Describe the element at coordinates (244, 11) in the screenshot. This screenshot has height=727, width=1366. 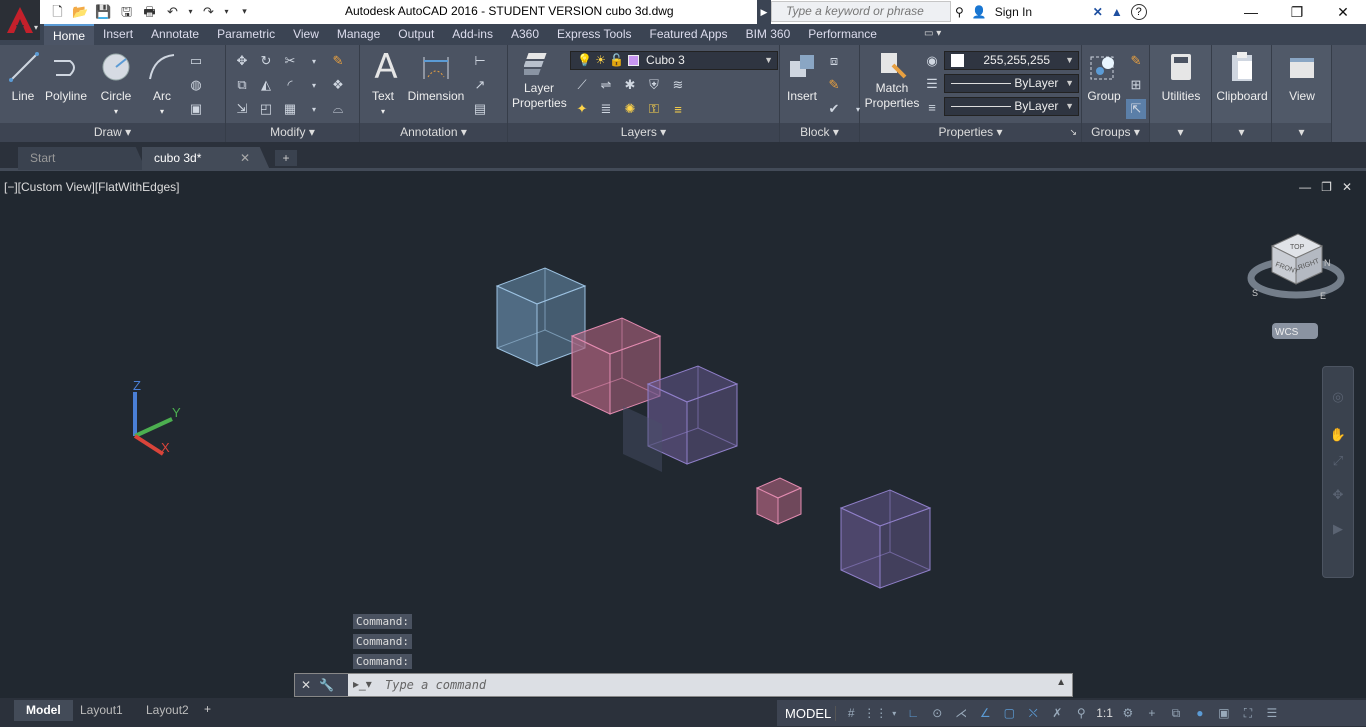
I see `customize-qat-icon: ▾` at that location.